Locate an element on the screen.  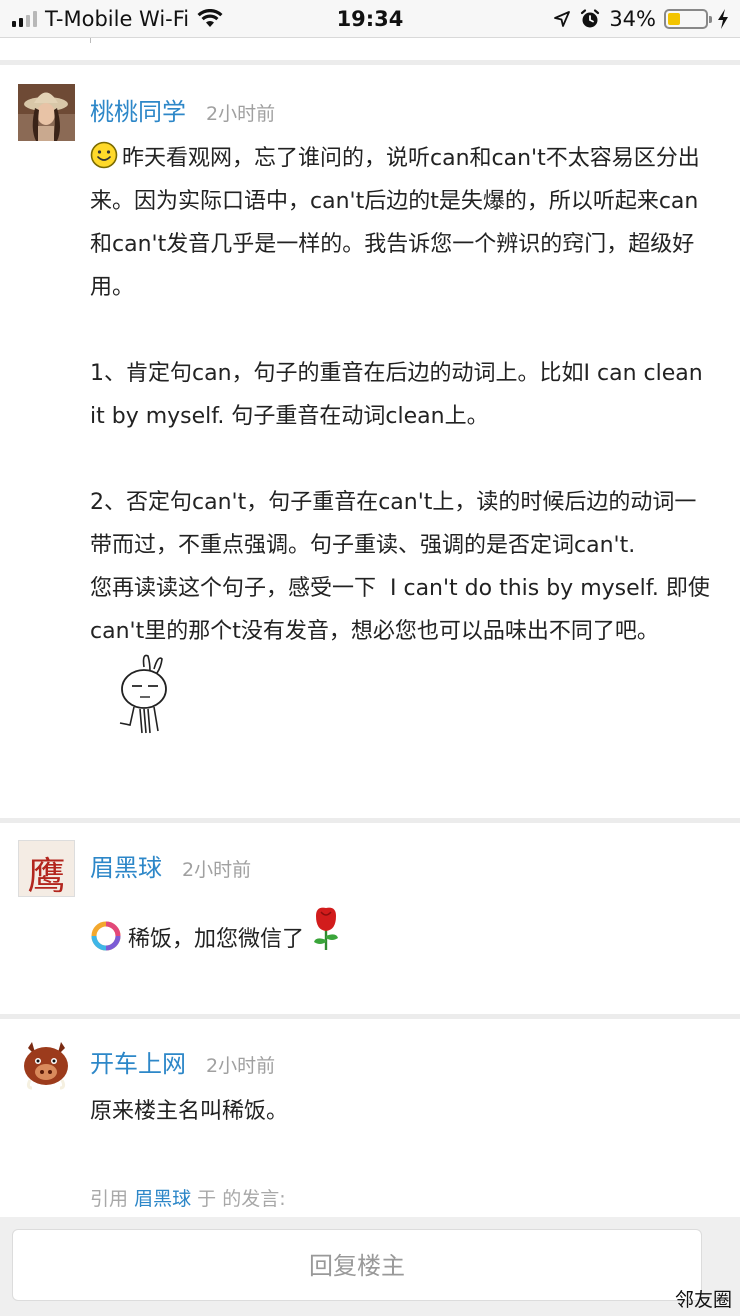
reply-to-op-button: 回复楼主 is located at coordinates (357, 1265).